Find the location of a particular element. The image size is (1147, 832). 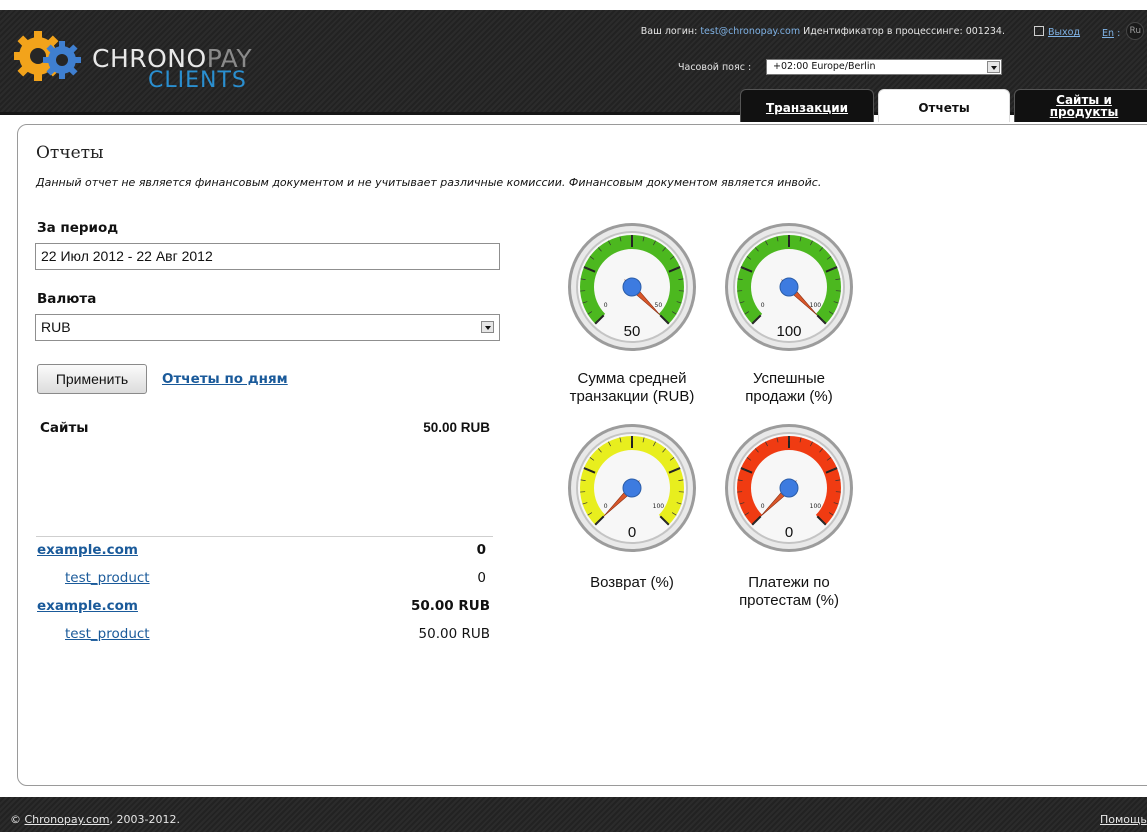

daily-reports-link: Отчеты по дням is located at coordinates (225, 379).